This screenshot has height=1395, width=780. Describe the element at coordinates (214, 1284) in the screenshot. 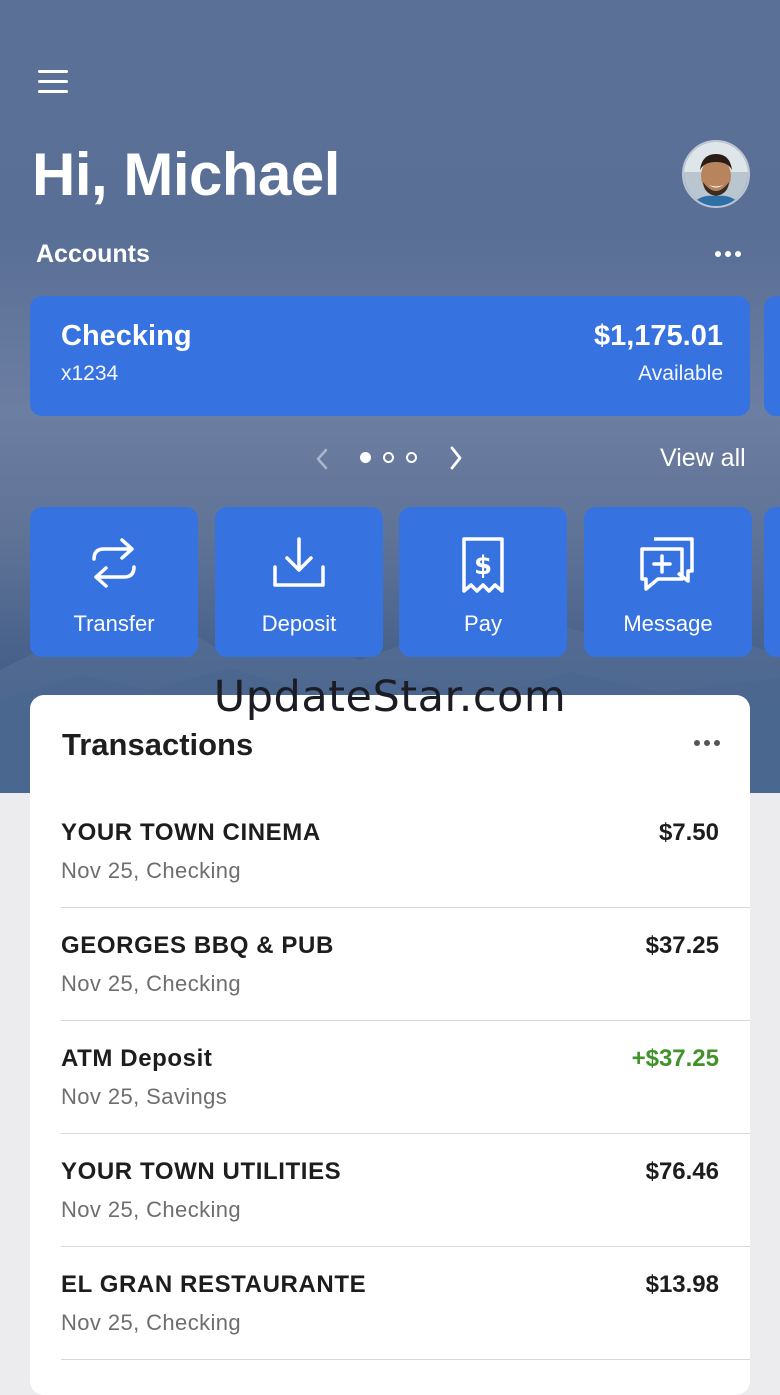

I see `transaction-merchant: EL GRAN RESTAURANTE` at that location.